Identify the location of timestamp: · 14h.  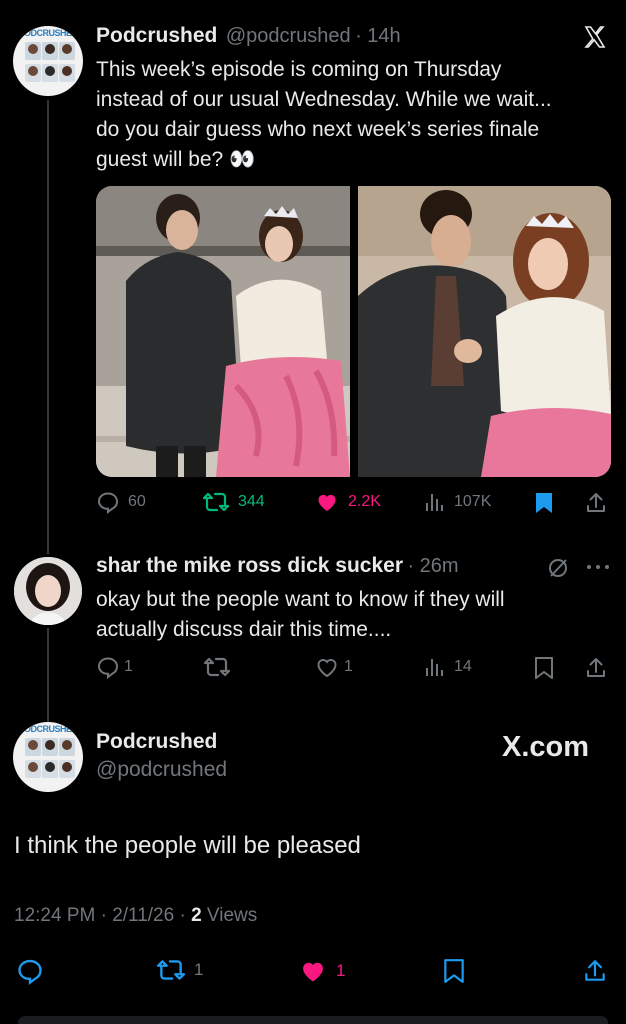
(378, 36).